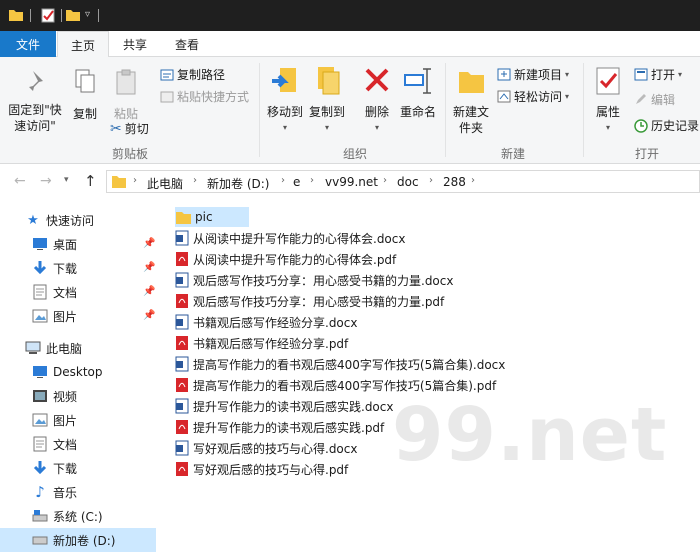 The image size is (700, 552). I want to click on new-item-label: 新建项目, so click(538, 75).